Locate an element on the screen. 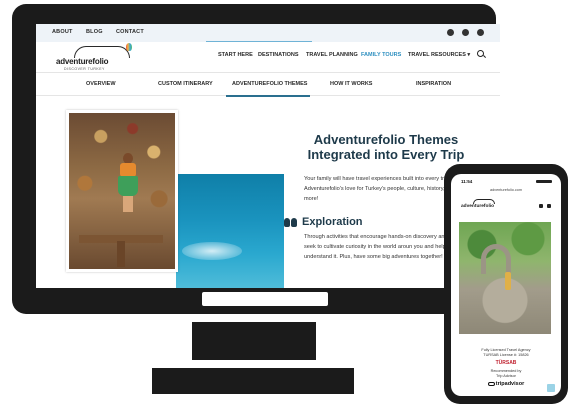 The image size is (572, 407). instagram-icon is located at coordinates (450, 32).